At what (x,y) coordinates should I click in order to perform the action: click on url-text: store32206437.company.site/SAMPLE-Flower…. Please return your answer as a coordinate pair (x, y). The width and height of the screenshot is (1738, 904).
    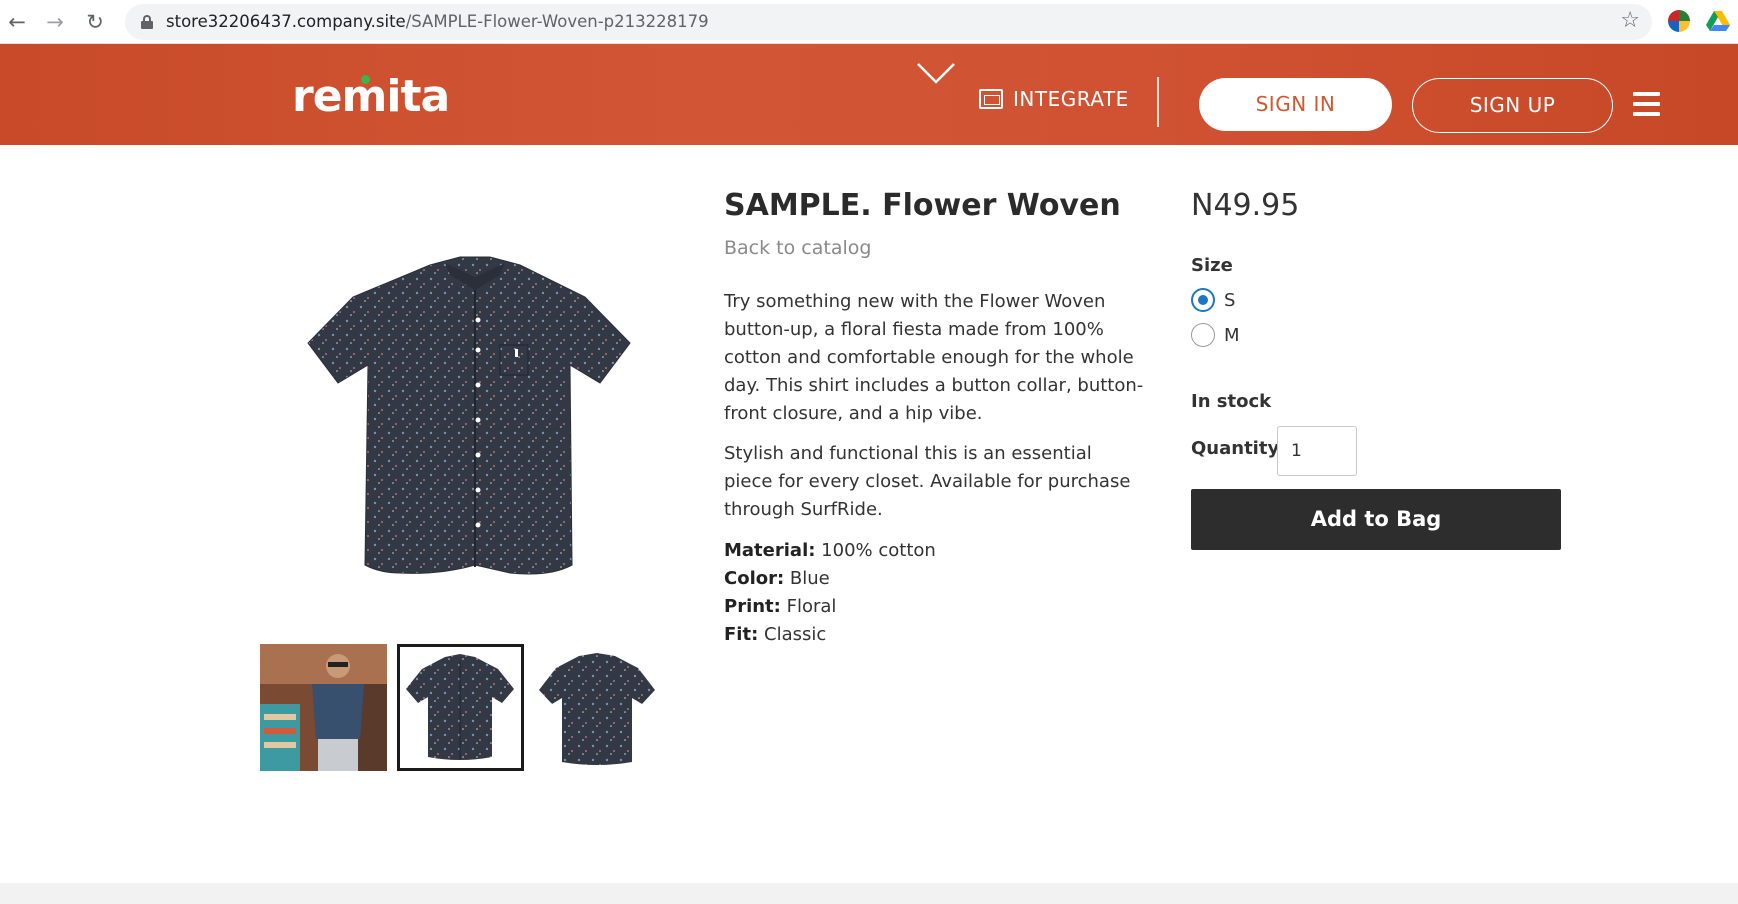
    Looking at the image, I should click on (437, 22).